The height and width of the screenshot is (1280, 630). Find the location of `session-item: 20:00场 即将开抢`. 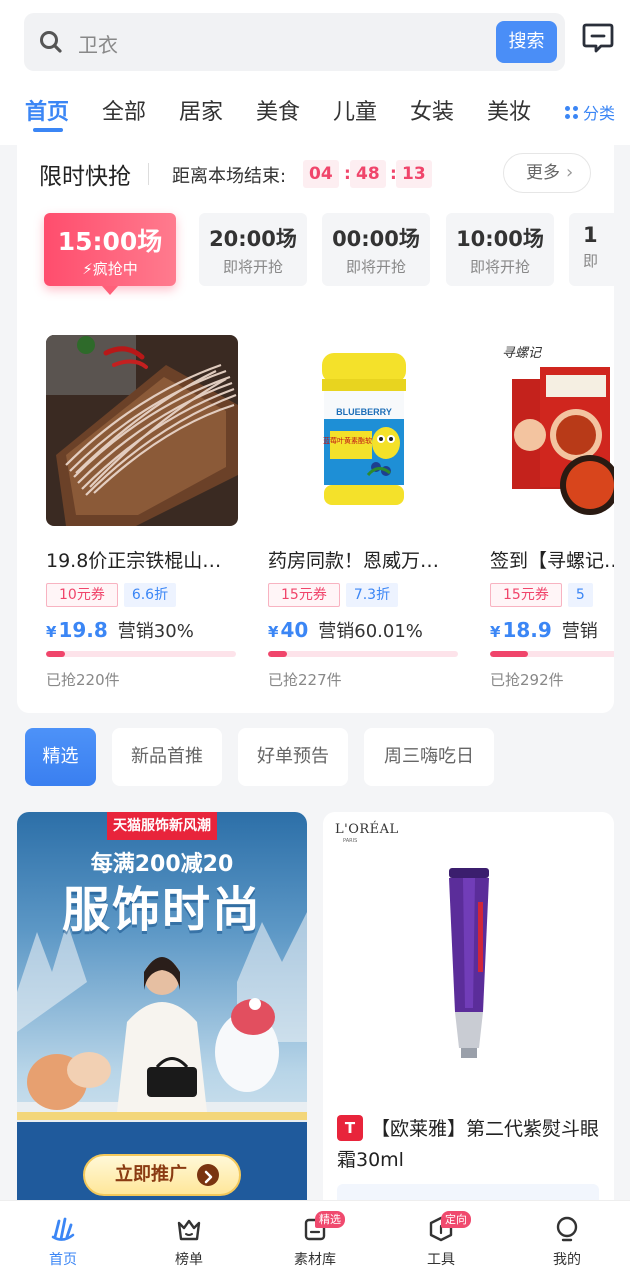

session-item: 20:00场 即将开抢 is located at coordinates (253, 249).